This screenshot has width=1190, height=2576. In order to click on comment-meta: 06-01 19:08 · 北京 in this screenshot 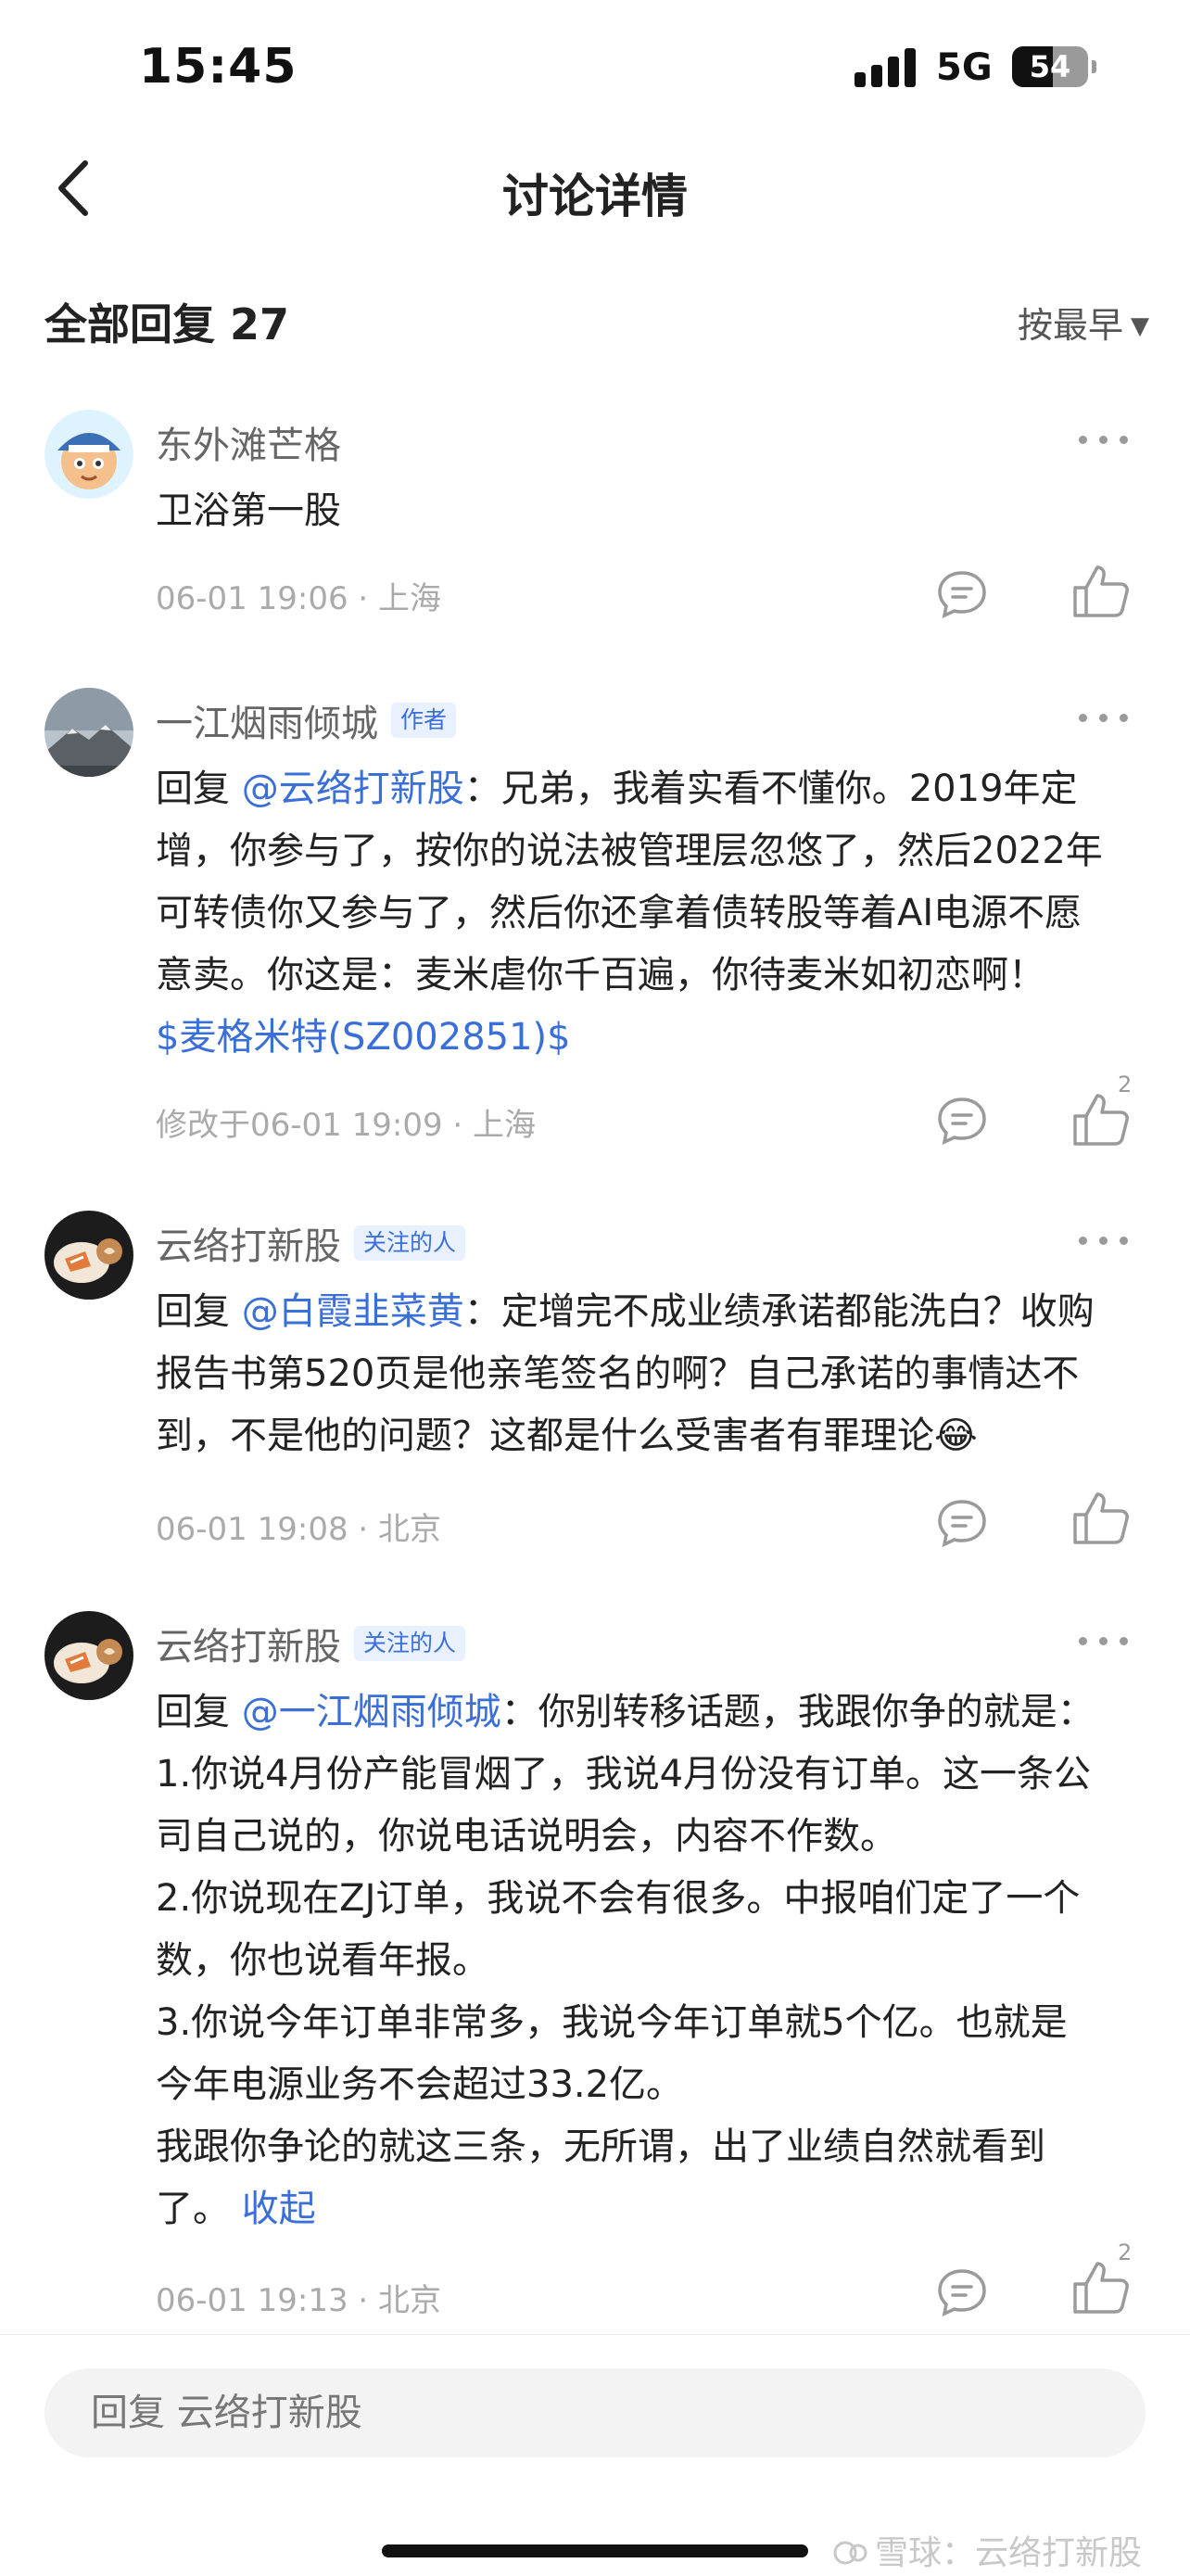, I will do `click(299, 1529)`.